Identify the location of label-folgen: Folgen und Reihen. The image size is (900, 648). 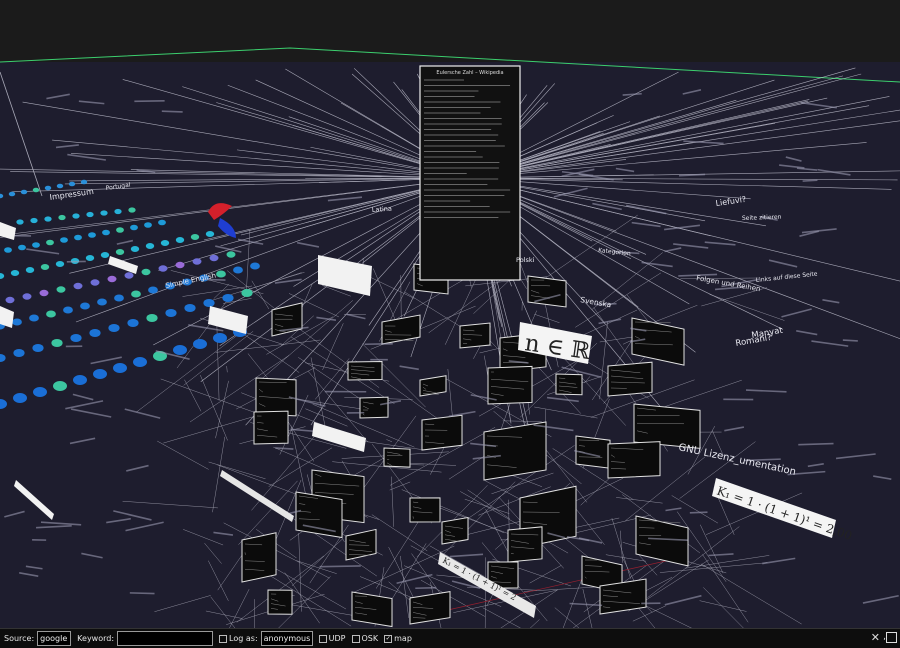
(728, 283).